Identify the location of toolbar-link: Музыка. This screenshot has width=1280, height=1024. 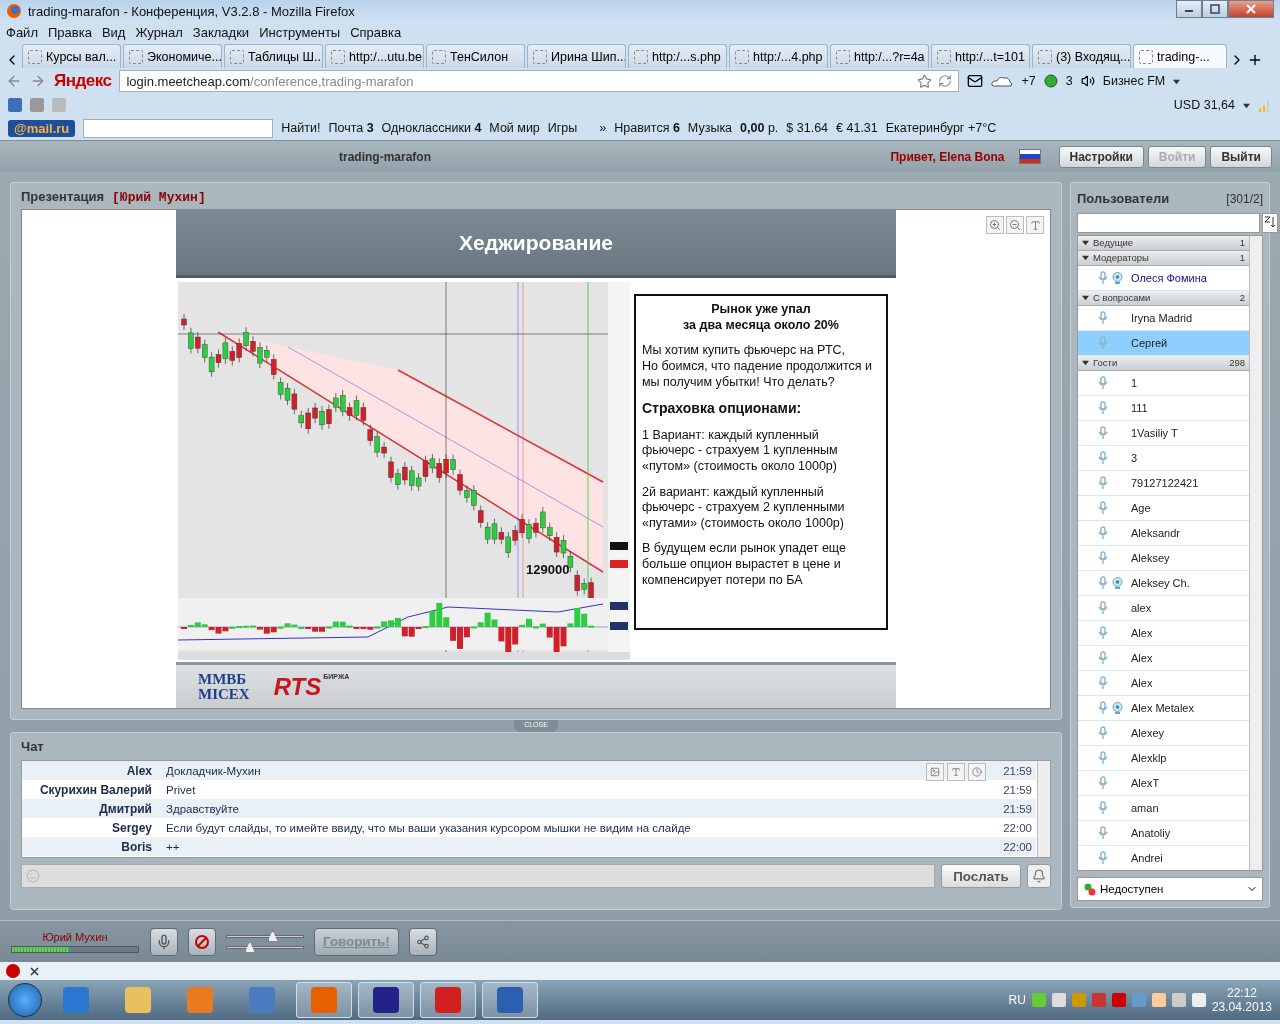
(710, 128).